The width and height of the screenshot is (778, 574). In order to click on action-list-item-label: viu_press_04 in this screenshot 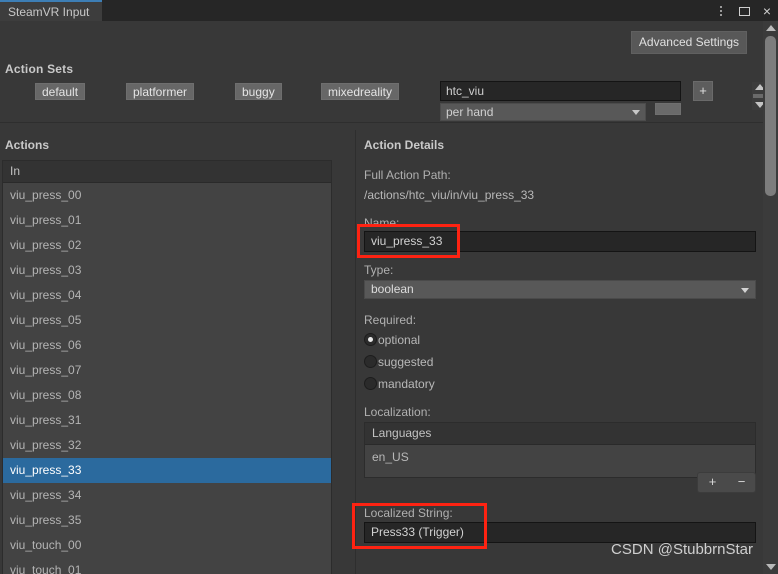, I will do `click(46, 295)`.